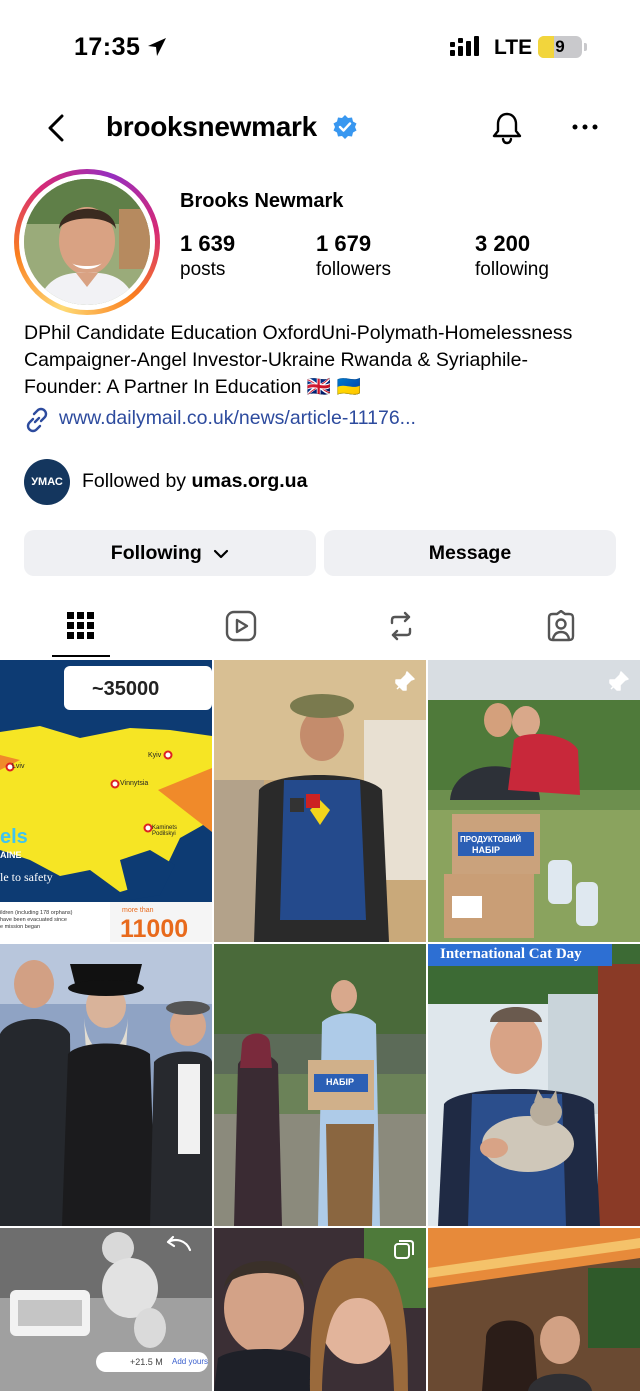 The image size is (640, 1391). What do you see at coordinates (155, 755) in the screenshot?
I see `map-city-label: Kyiv` at bounding box center [155, 755].